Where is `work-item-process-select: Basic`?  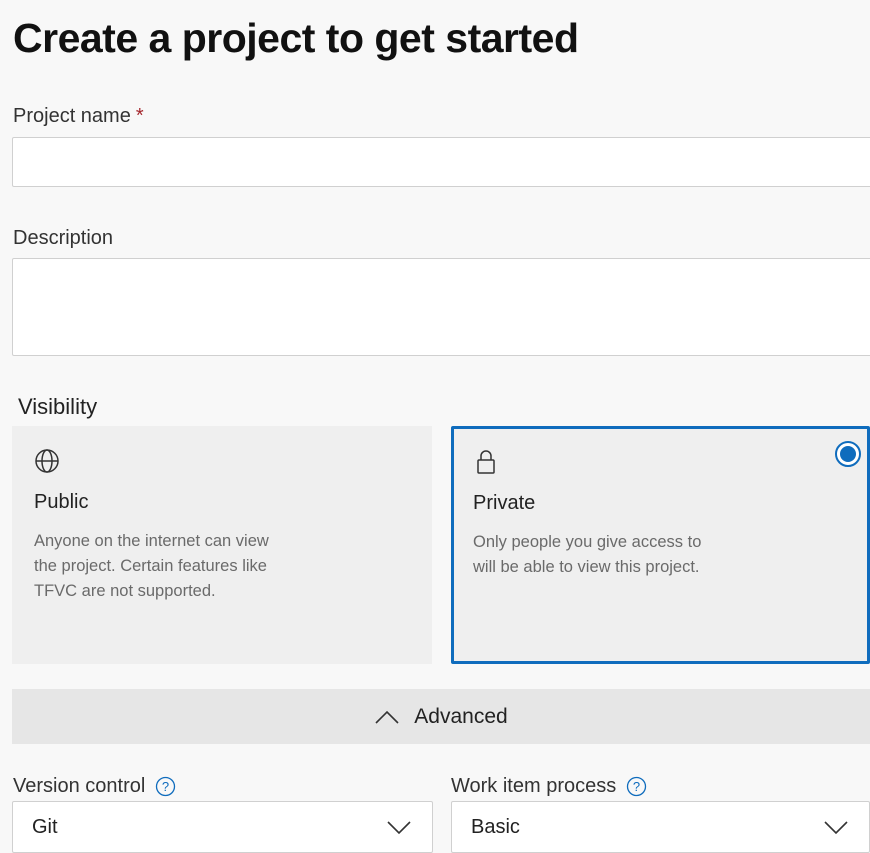
work-item-process-select: Basic is located at coordinates (660, 827).